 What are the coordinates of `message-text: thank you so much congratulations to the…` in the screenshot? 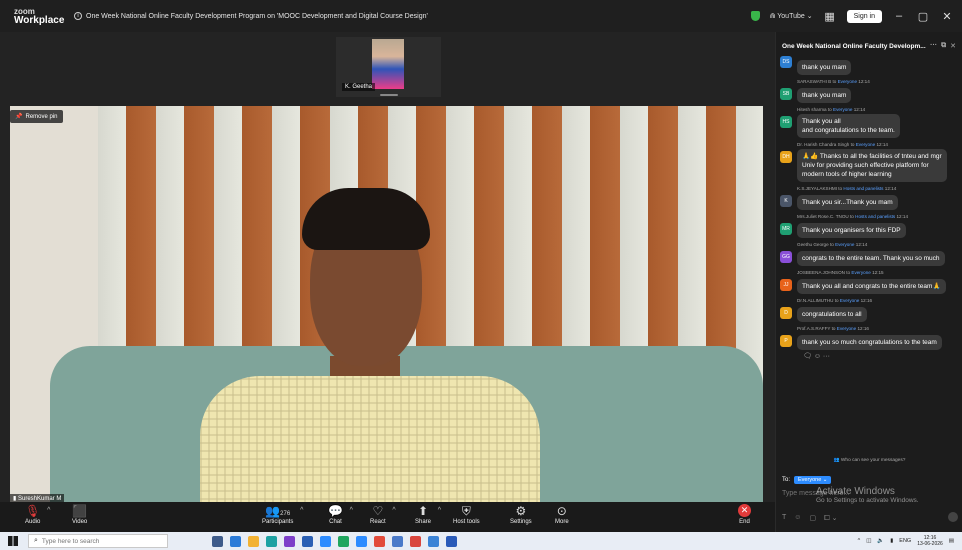 It's located at (869, 342).